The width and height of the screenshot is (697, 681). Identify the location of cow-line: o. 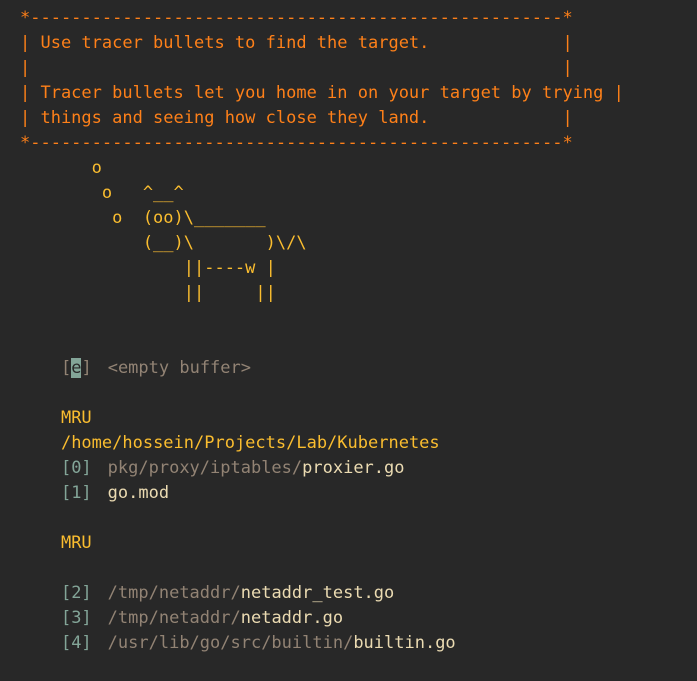
(61, 168).